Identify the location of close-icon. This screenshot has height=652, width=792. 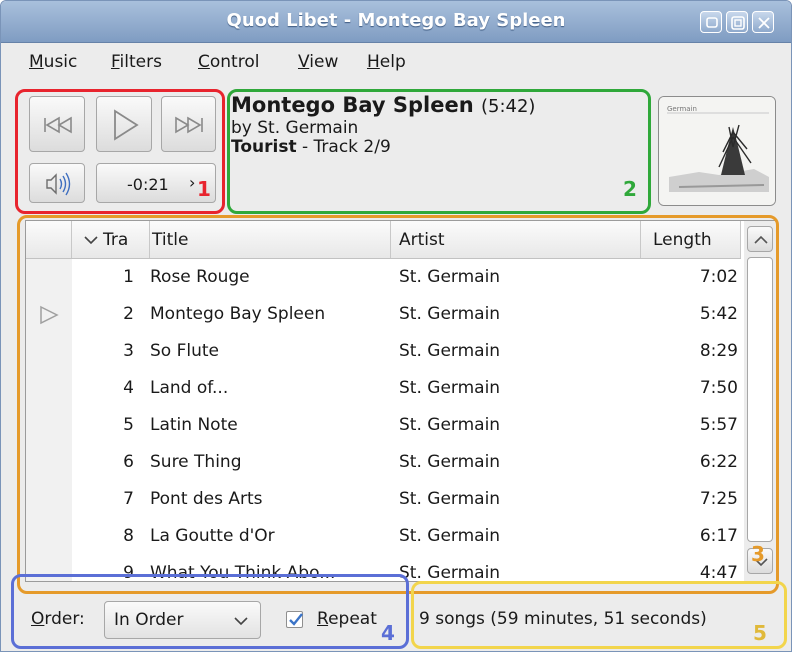
(764, 23).